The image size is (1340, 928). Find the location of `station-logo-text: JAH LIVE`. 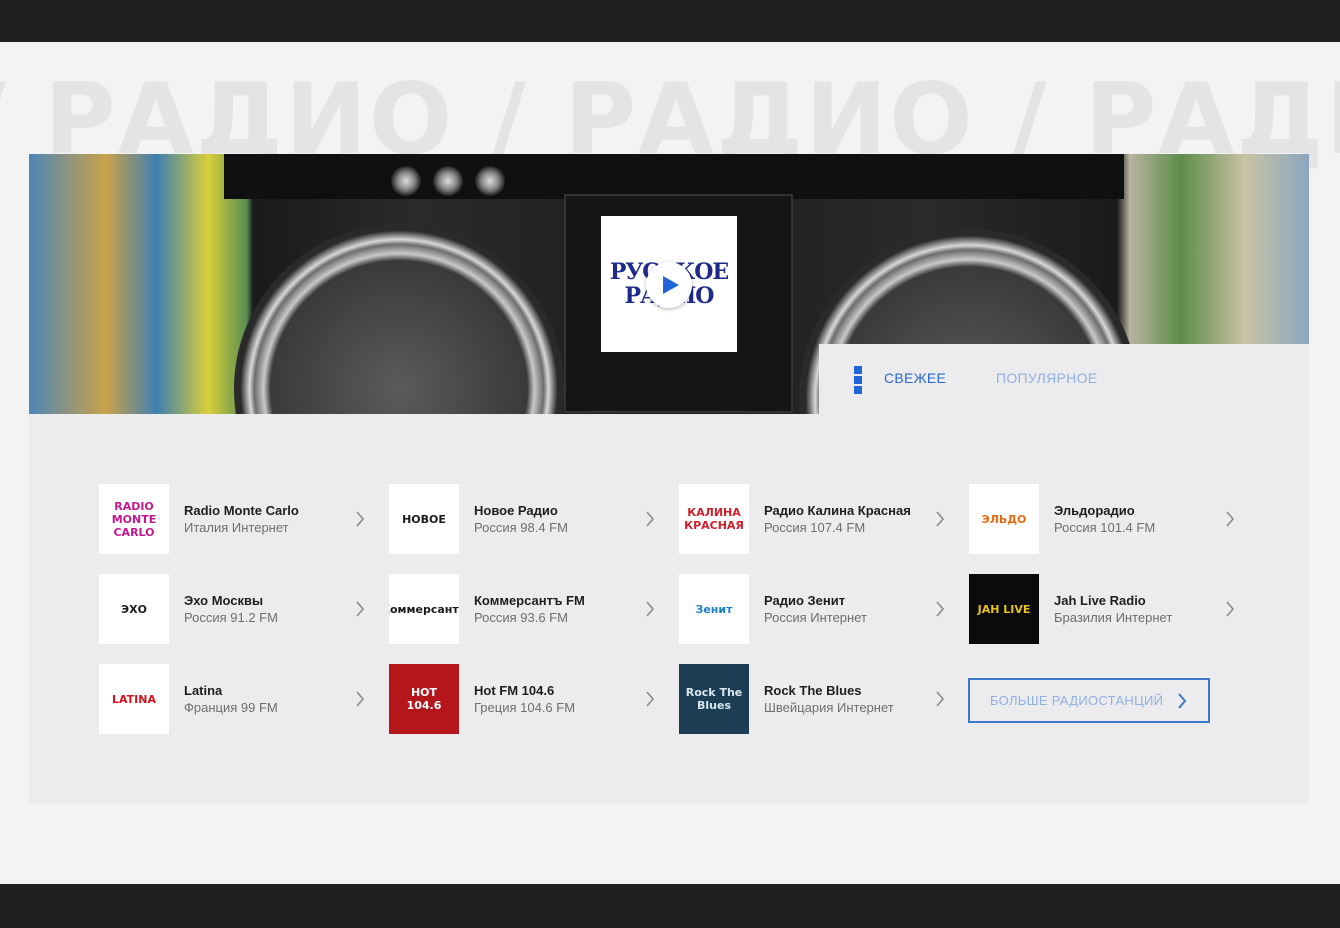

station-logo-text: JAH LIVE is located at coordinates (1004, 609).